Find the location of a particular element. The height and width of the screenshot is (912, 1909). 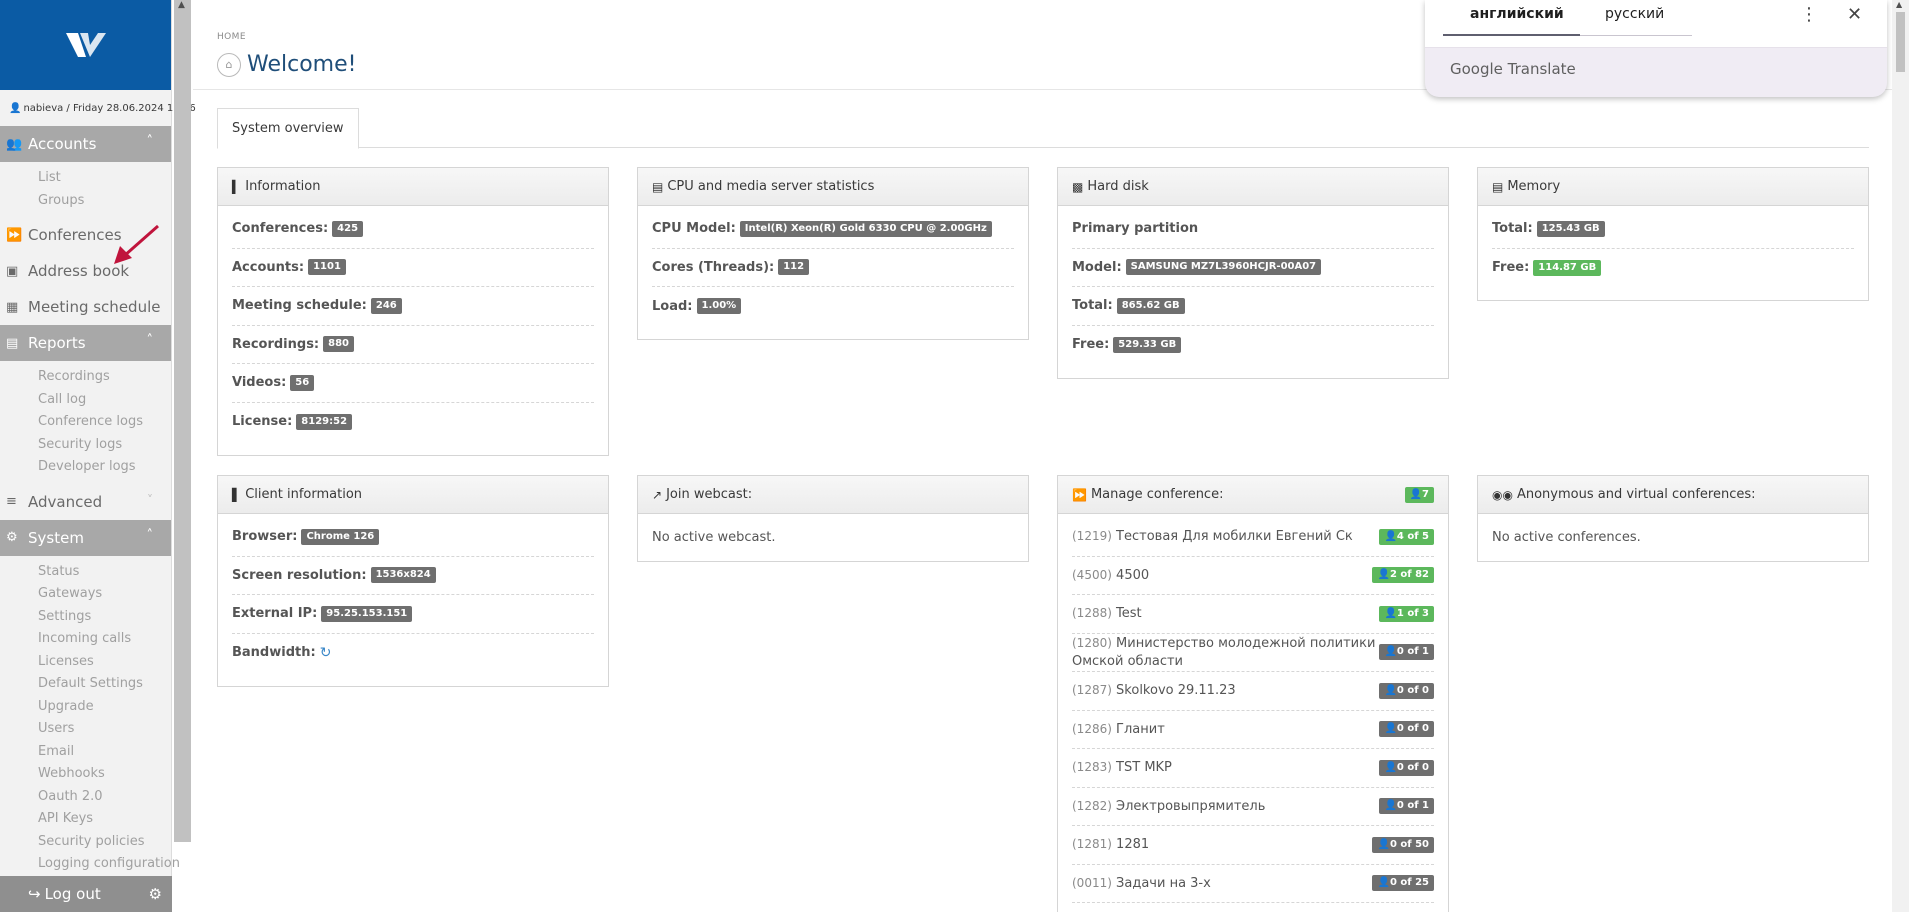

sidebar-item-conference-logs: Conference logs is located at coordinates (85, 422).